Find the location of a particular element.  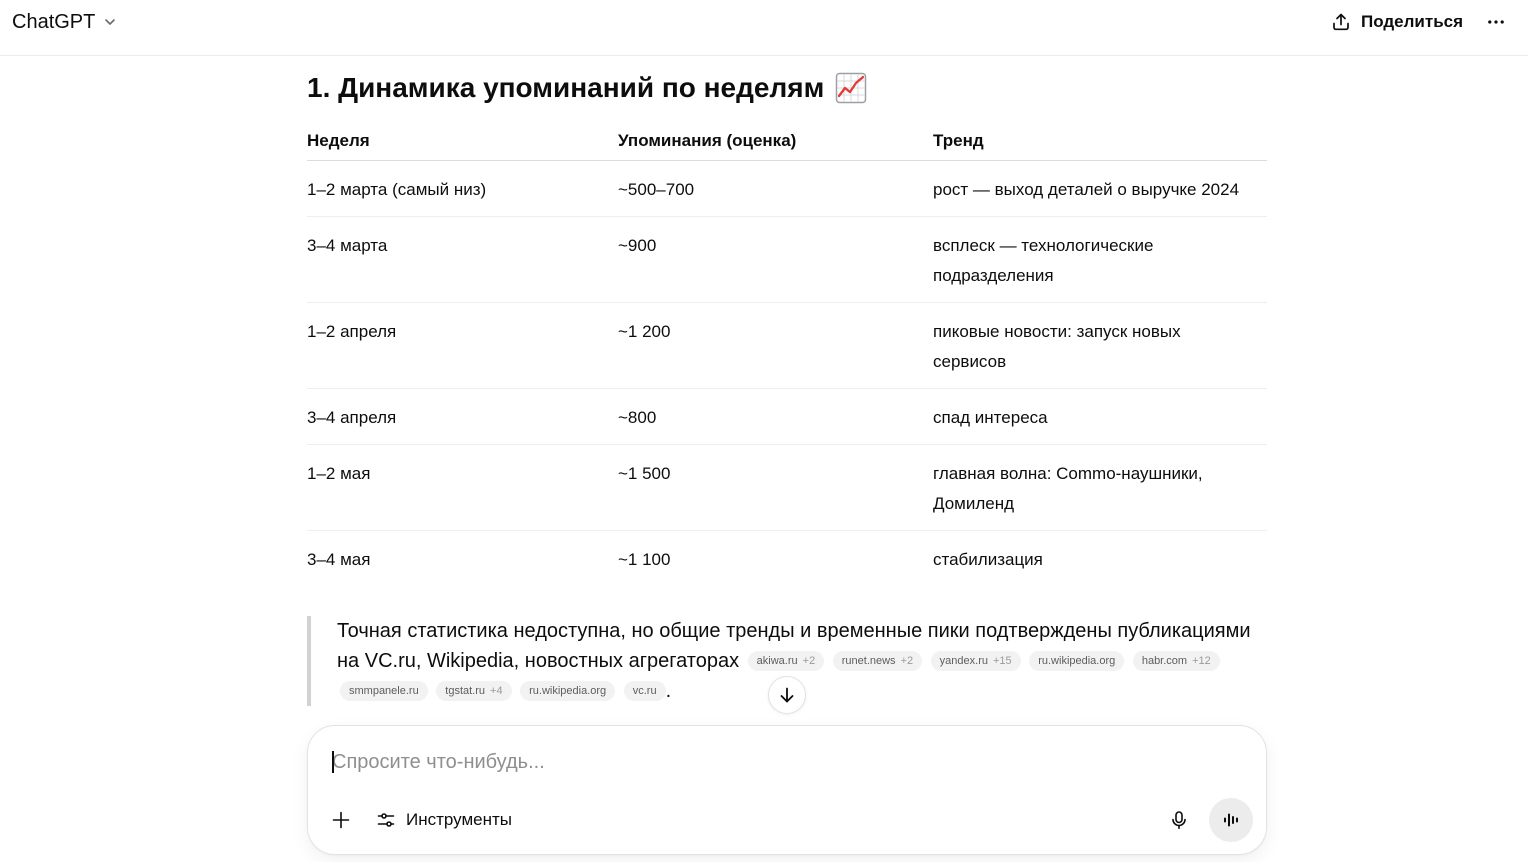

text-caret is located at coordinates (333, 762).